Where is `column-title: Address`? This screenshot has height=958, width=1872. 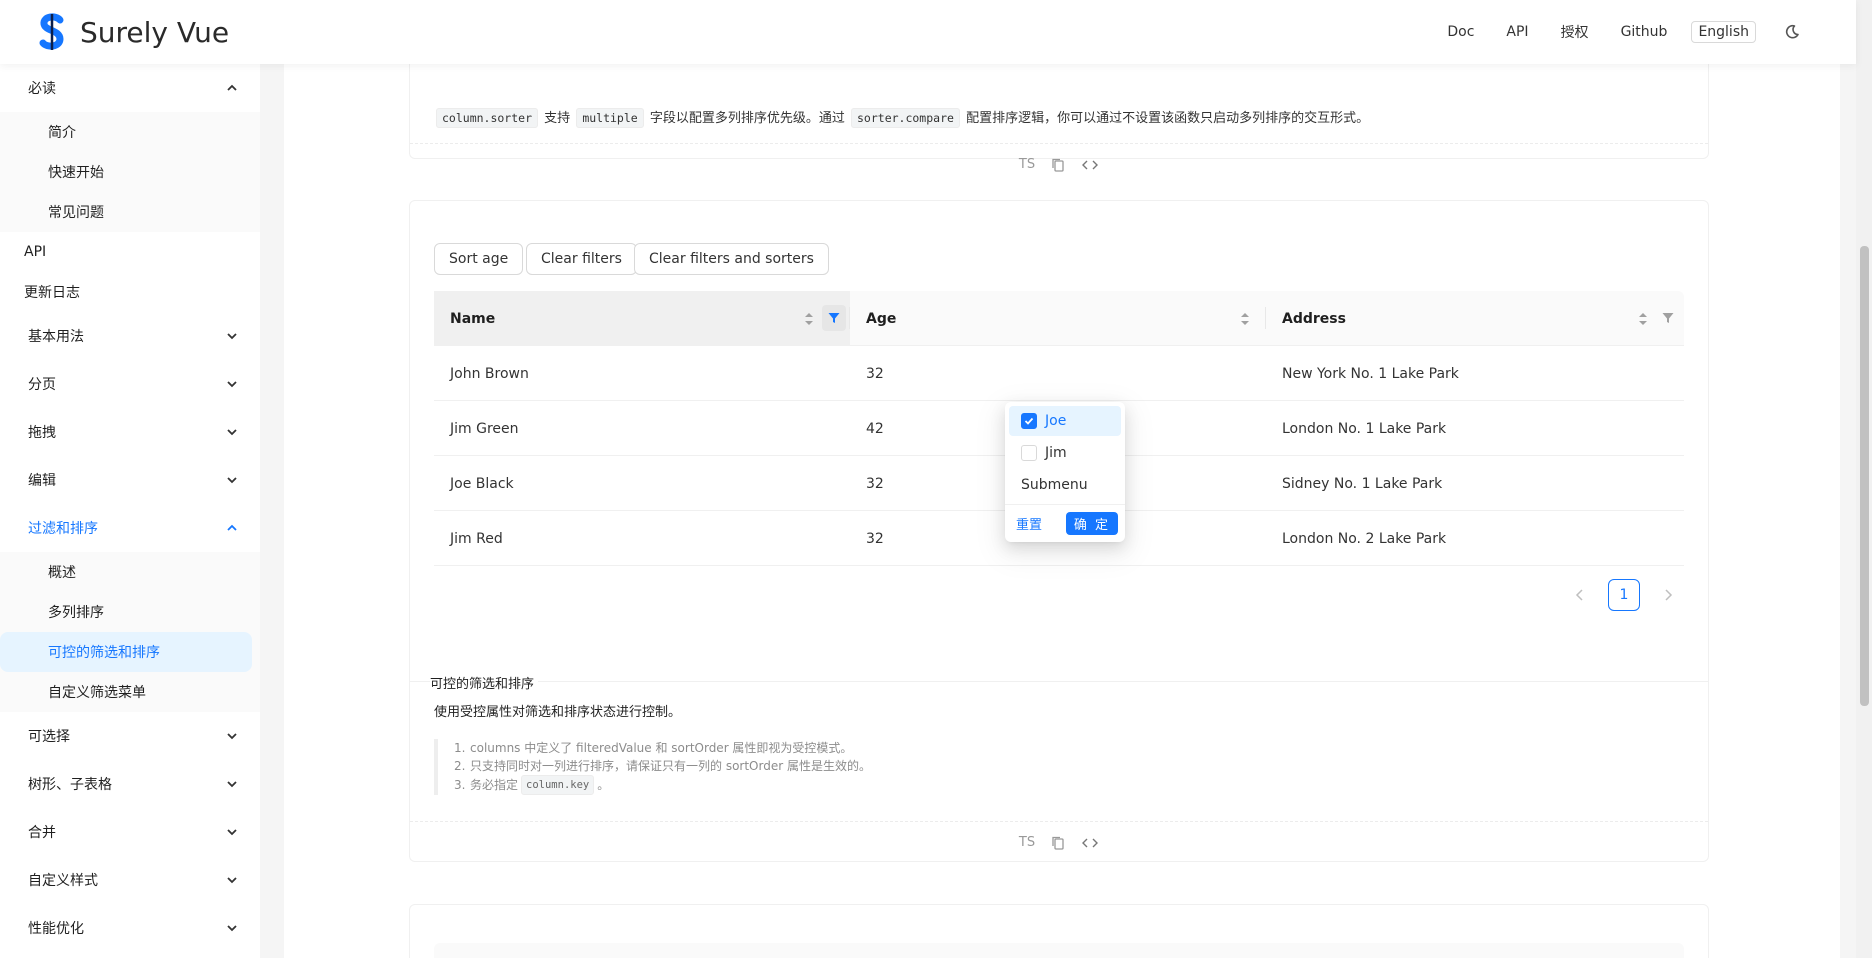 column-title: Address is located at coordinates (1314, 318).